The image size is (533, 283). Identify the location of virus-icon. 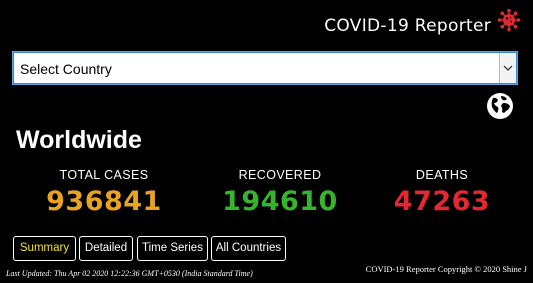
(509, 20).